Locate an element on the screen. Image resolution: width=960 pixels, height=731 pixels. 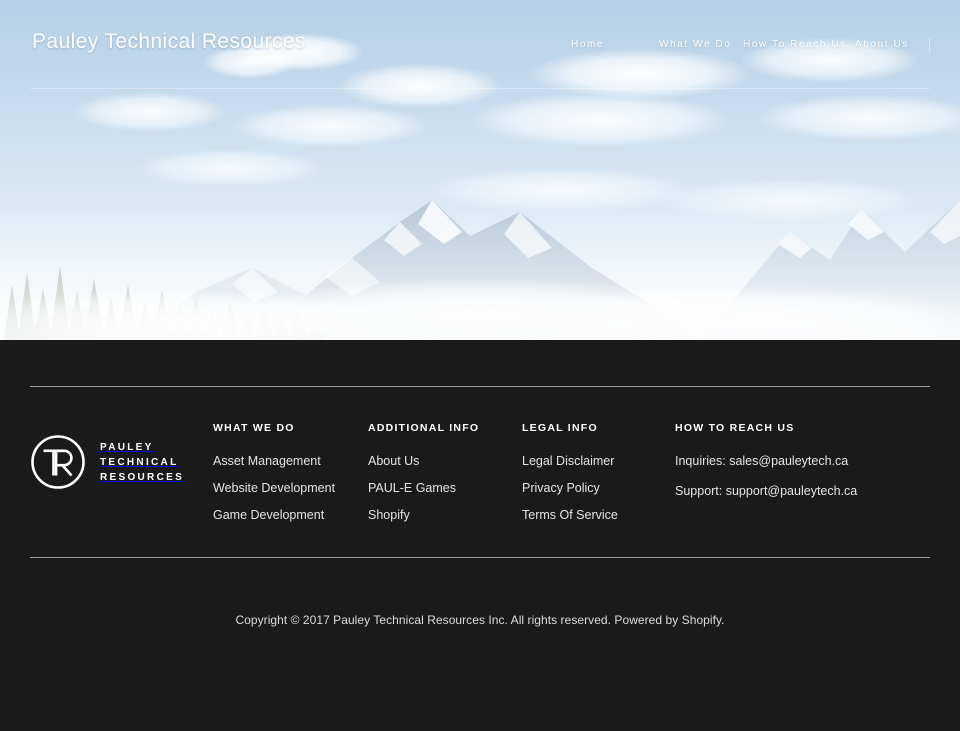
footer-heading-how-to-reach-us: HOW TO REACH US is located at coordinates (735, 428).